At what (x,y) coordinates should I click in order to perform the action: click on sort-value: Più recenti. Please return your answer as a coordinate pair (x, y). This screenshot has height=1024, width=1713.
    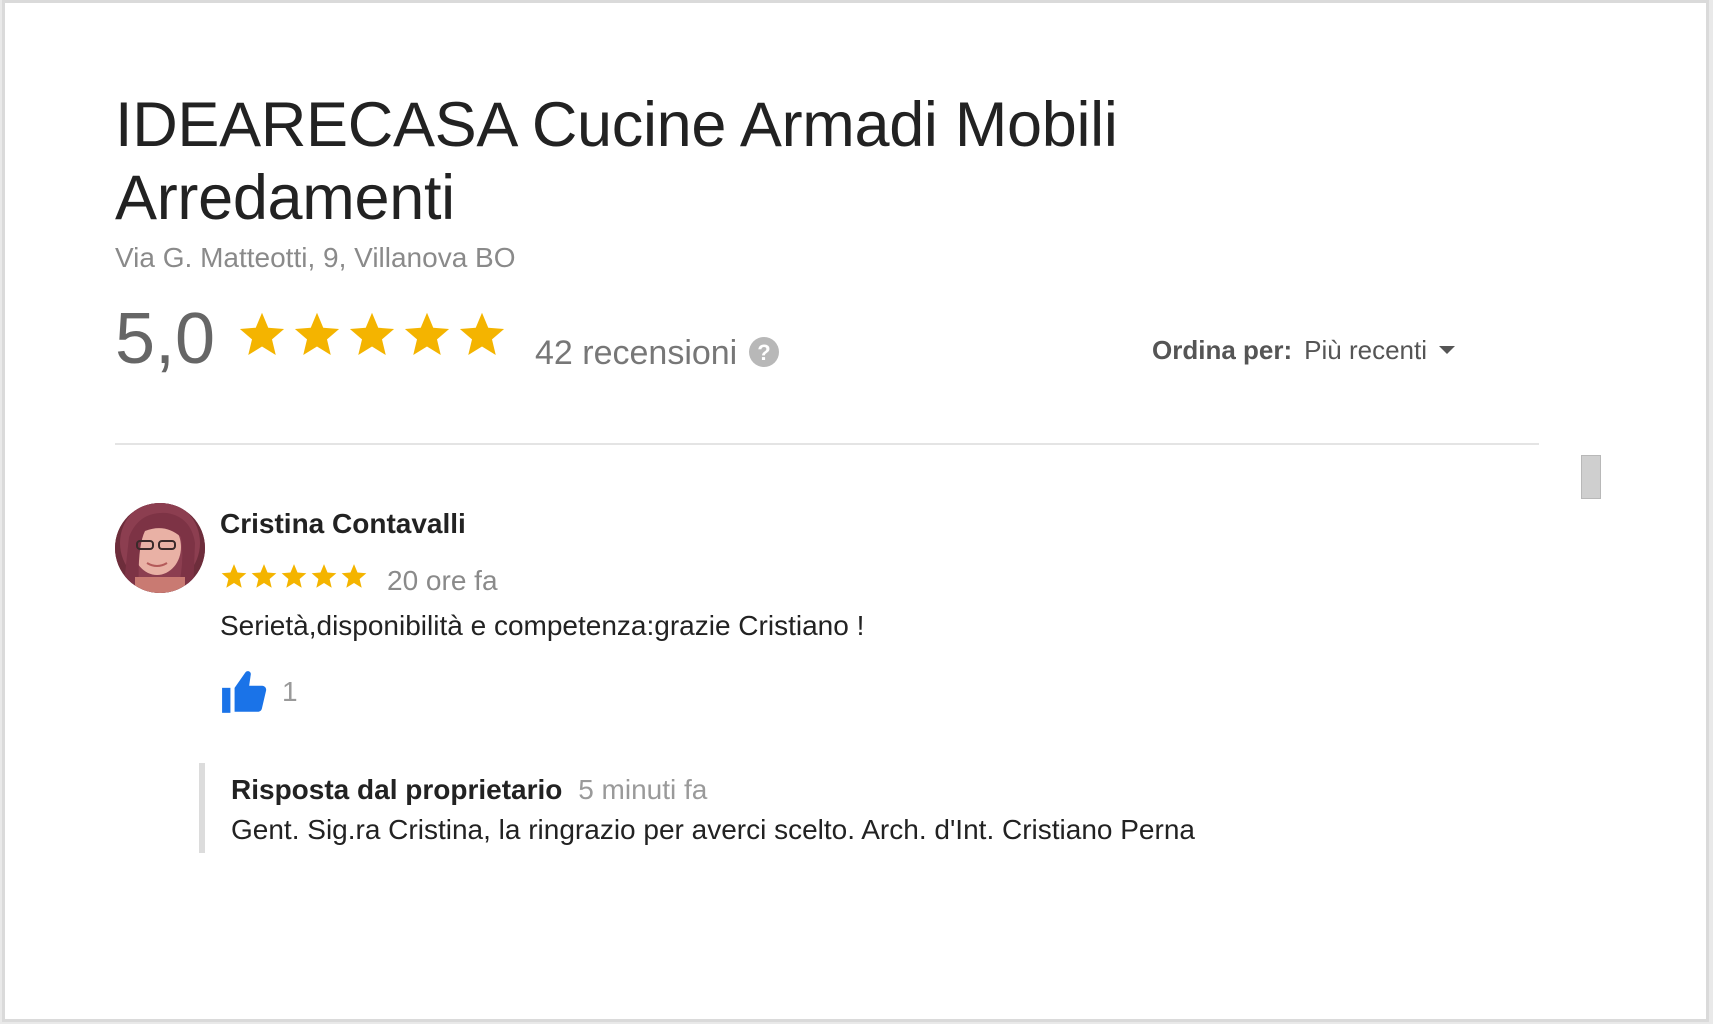
    Looking at the image, I should click on (1365, 350).